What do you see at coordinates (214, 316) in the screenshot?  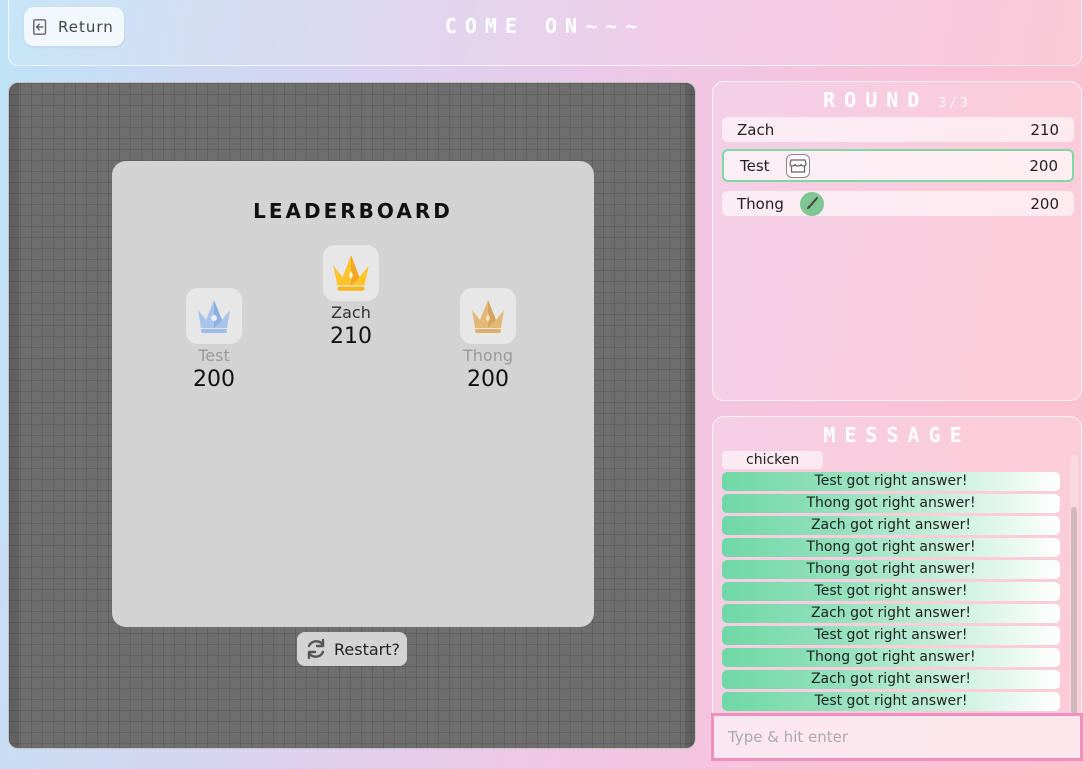 I see `silver-crown-icon` at bounding box center [214, 316].